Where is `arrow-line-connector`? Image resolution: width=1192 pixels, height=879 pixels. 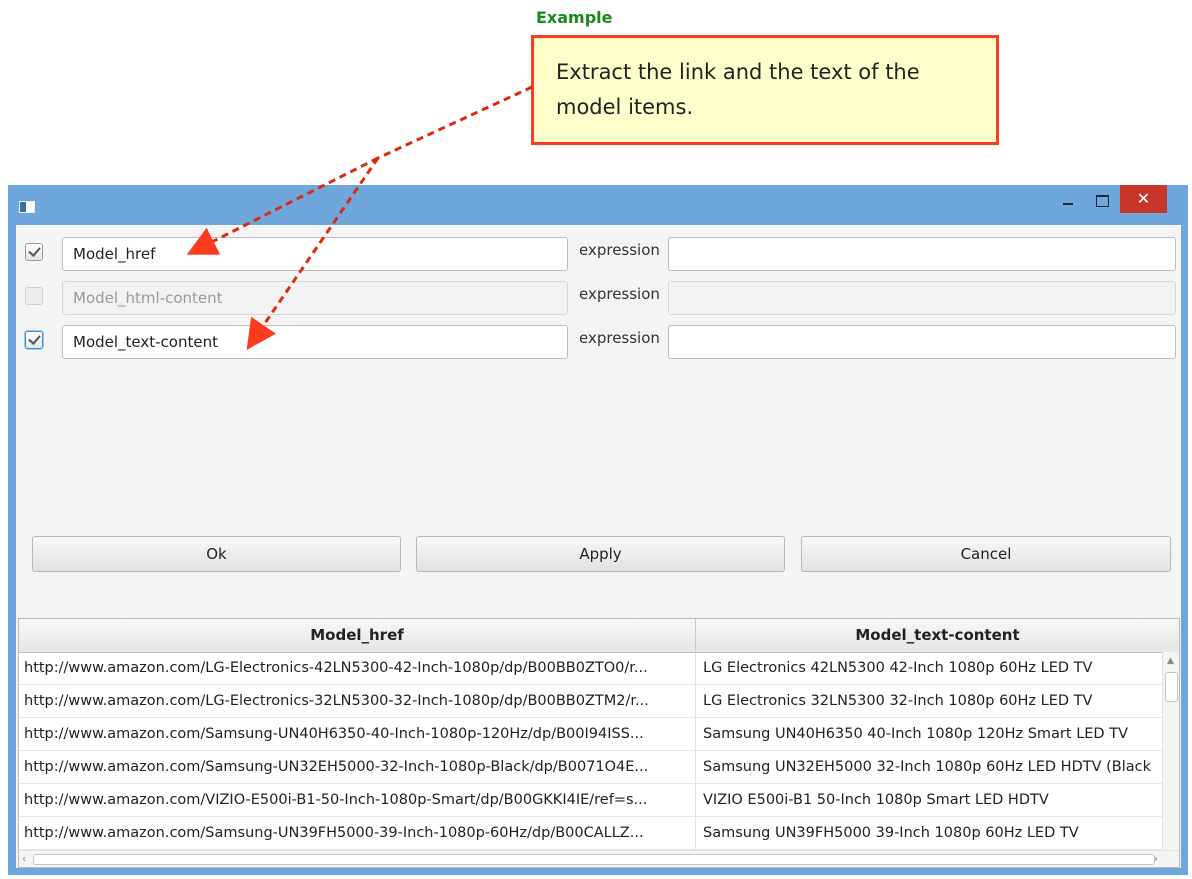 arrow-line-connector is located at coordinates (455, 122).